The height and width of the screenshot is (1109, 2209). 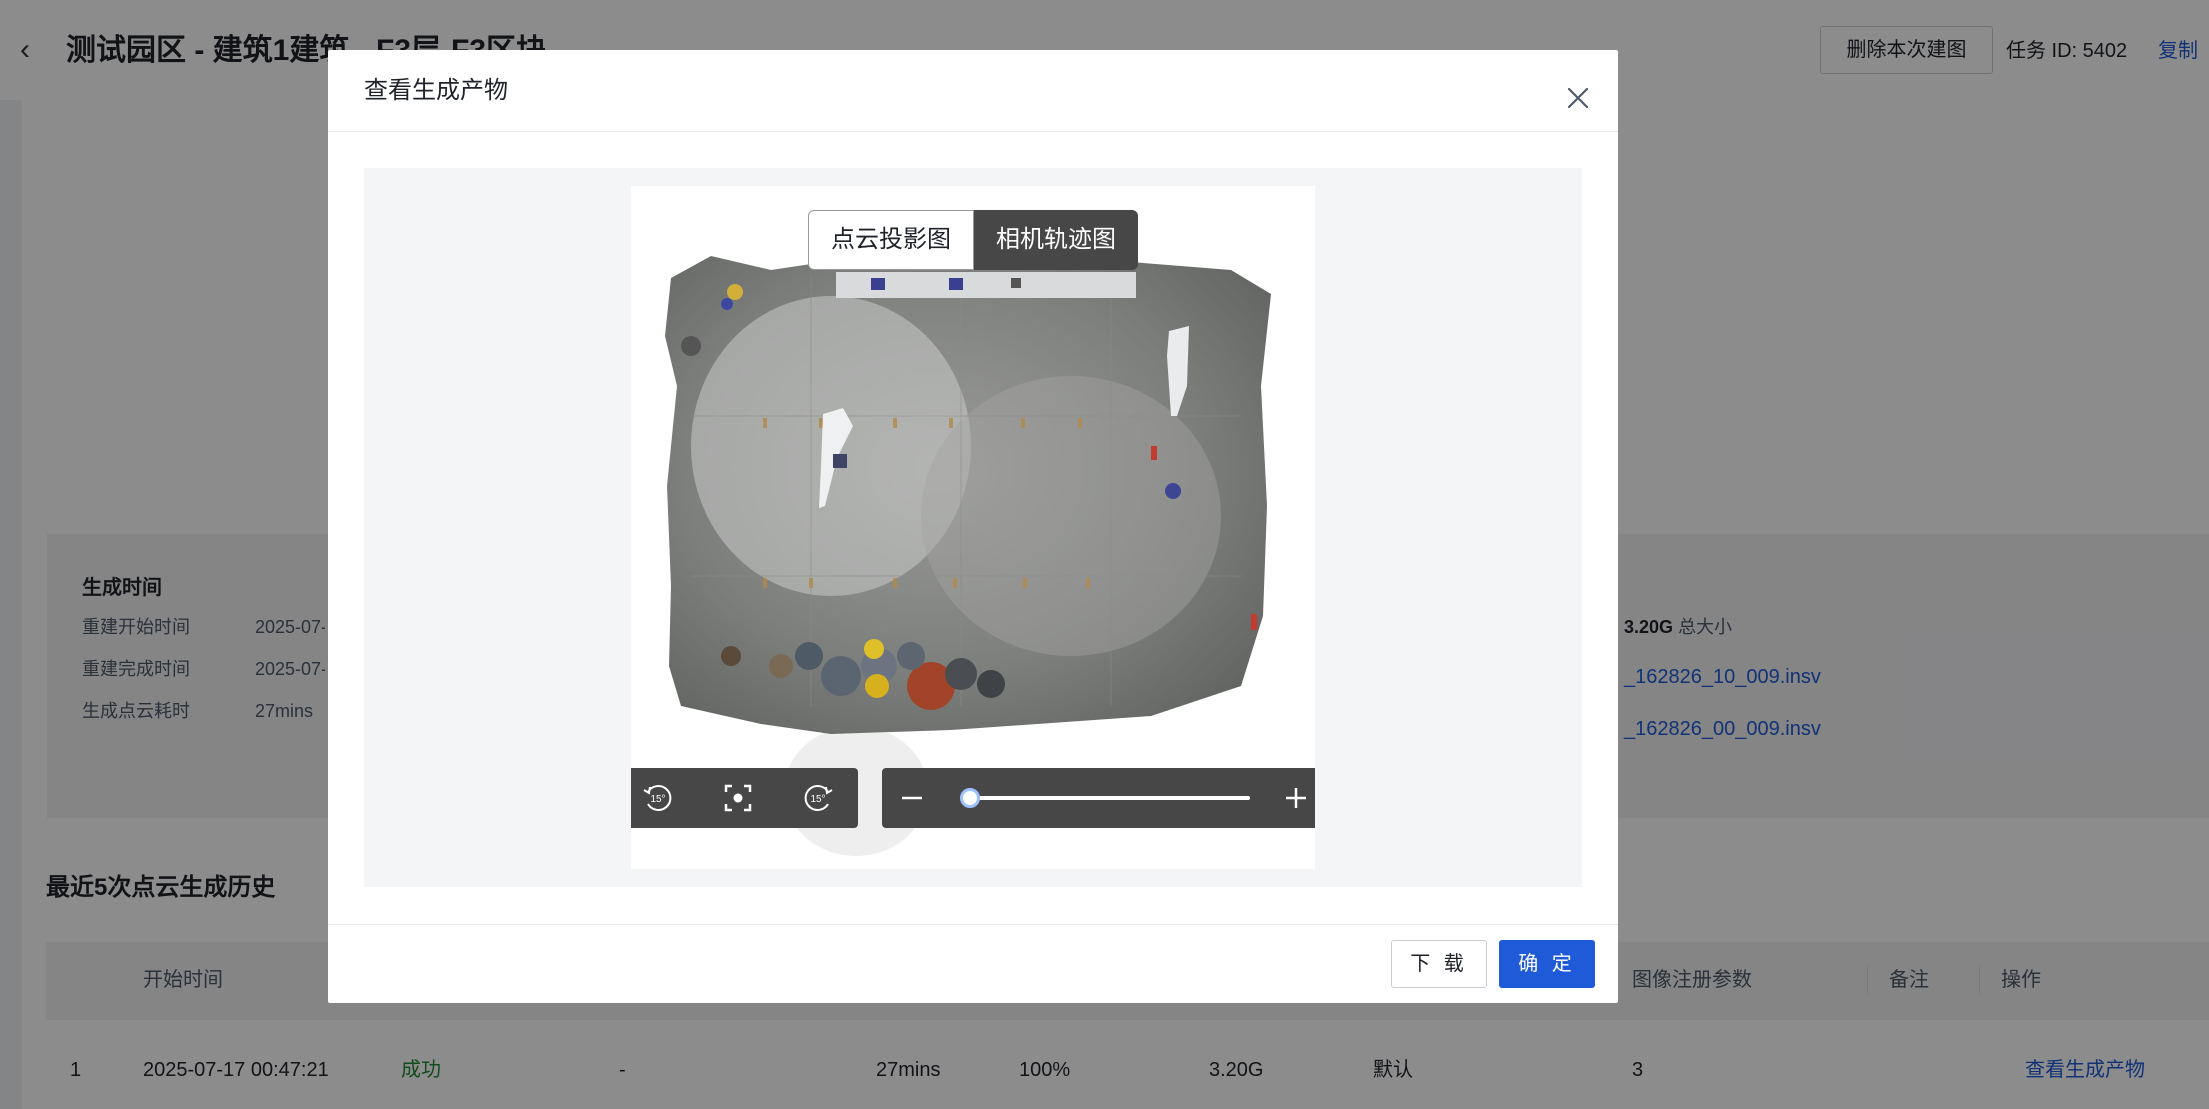 What do you see at coordinates (1578, 98) in the screenshot?
I see `close-icon` at bounding box center [1578, 98].